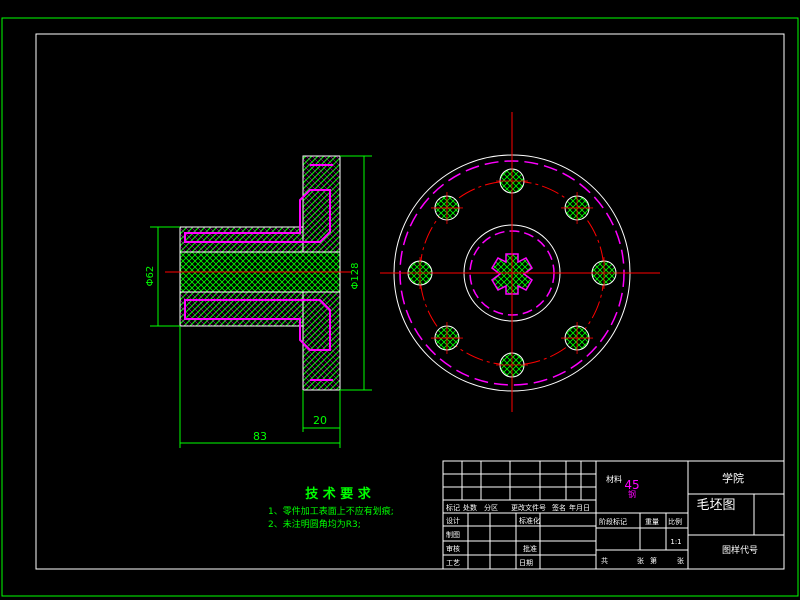  What do you see at coordinates (453, 548) in the screenshot?
I see `row-label-check: 审核` at bounding box center [453, 548].